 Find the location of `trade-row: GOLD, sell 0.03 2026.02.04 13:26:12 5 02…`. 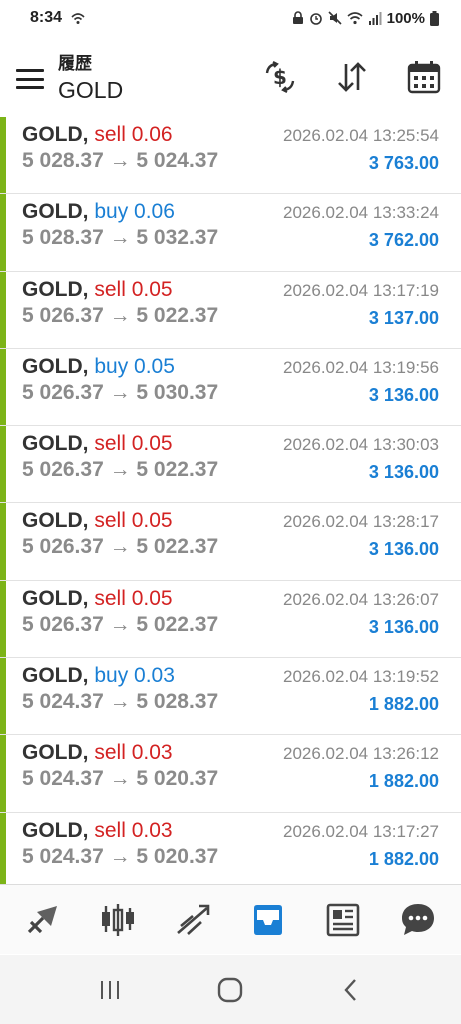

trade-row: GOLD, sell 0.03 2026.02.04 13:26:12 5 02… is located at coordinates (230, 774).